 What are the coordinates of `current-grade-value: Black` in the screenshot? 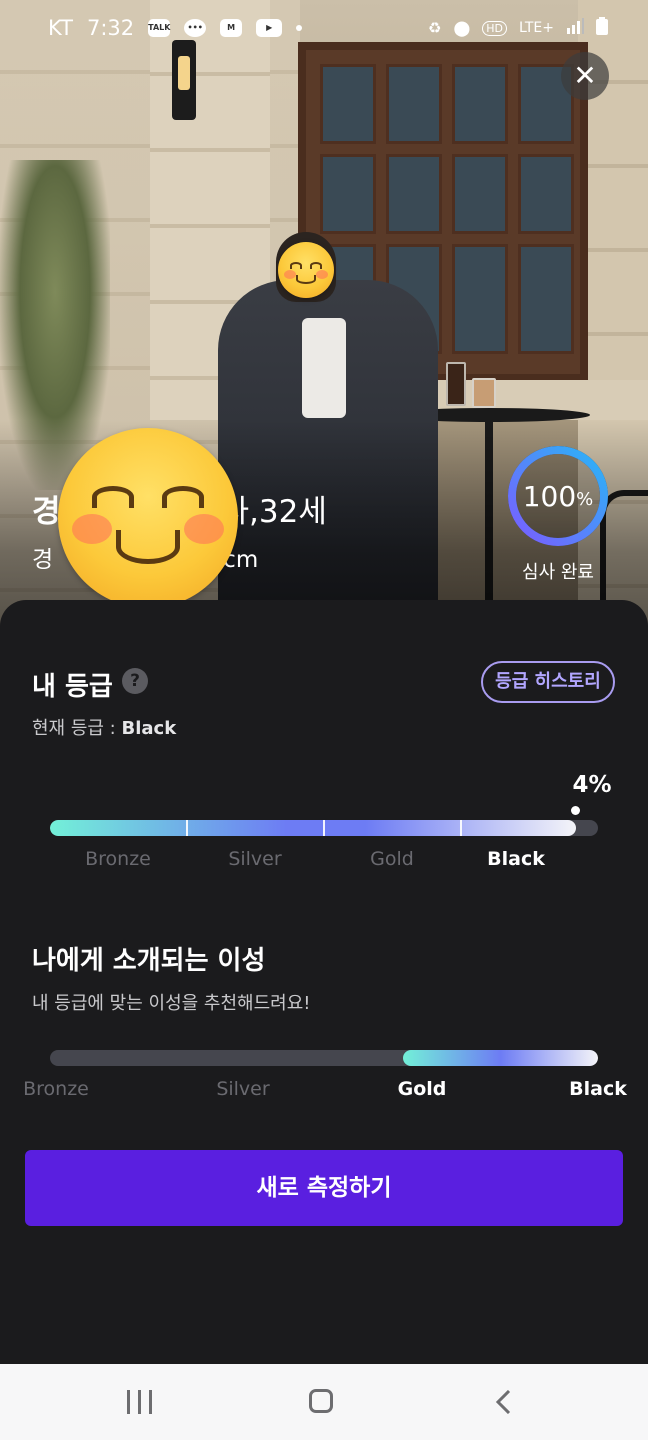 It's located at (149, 728).